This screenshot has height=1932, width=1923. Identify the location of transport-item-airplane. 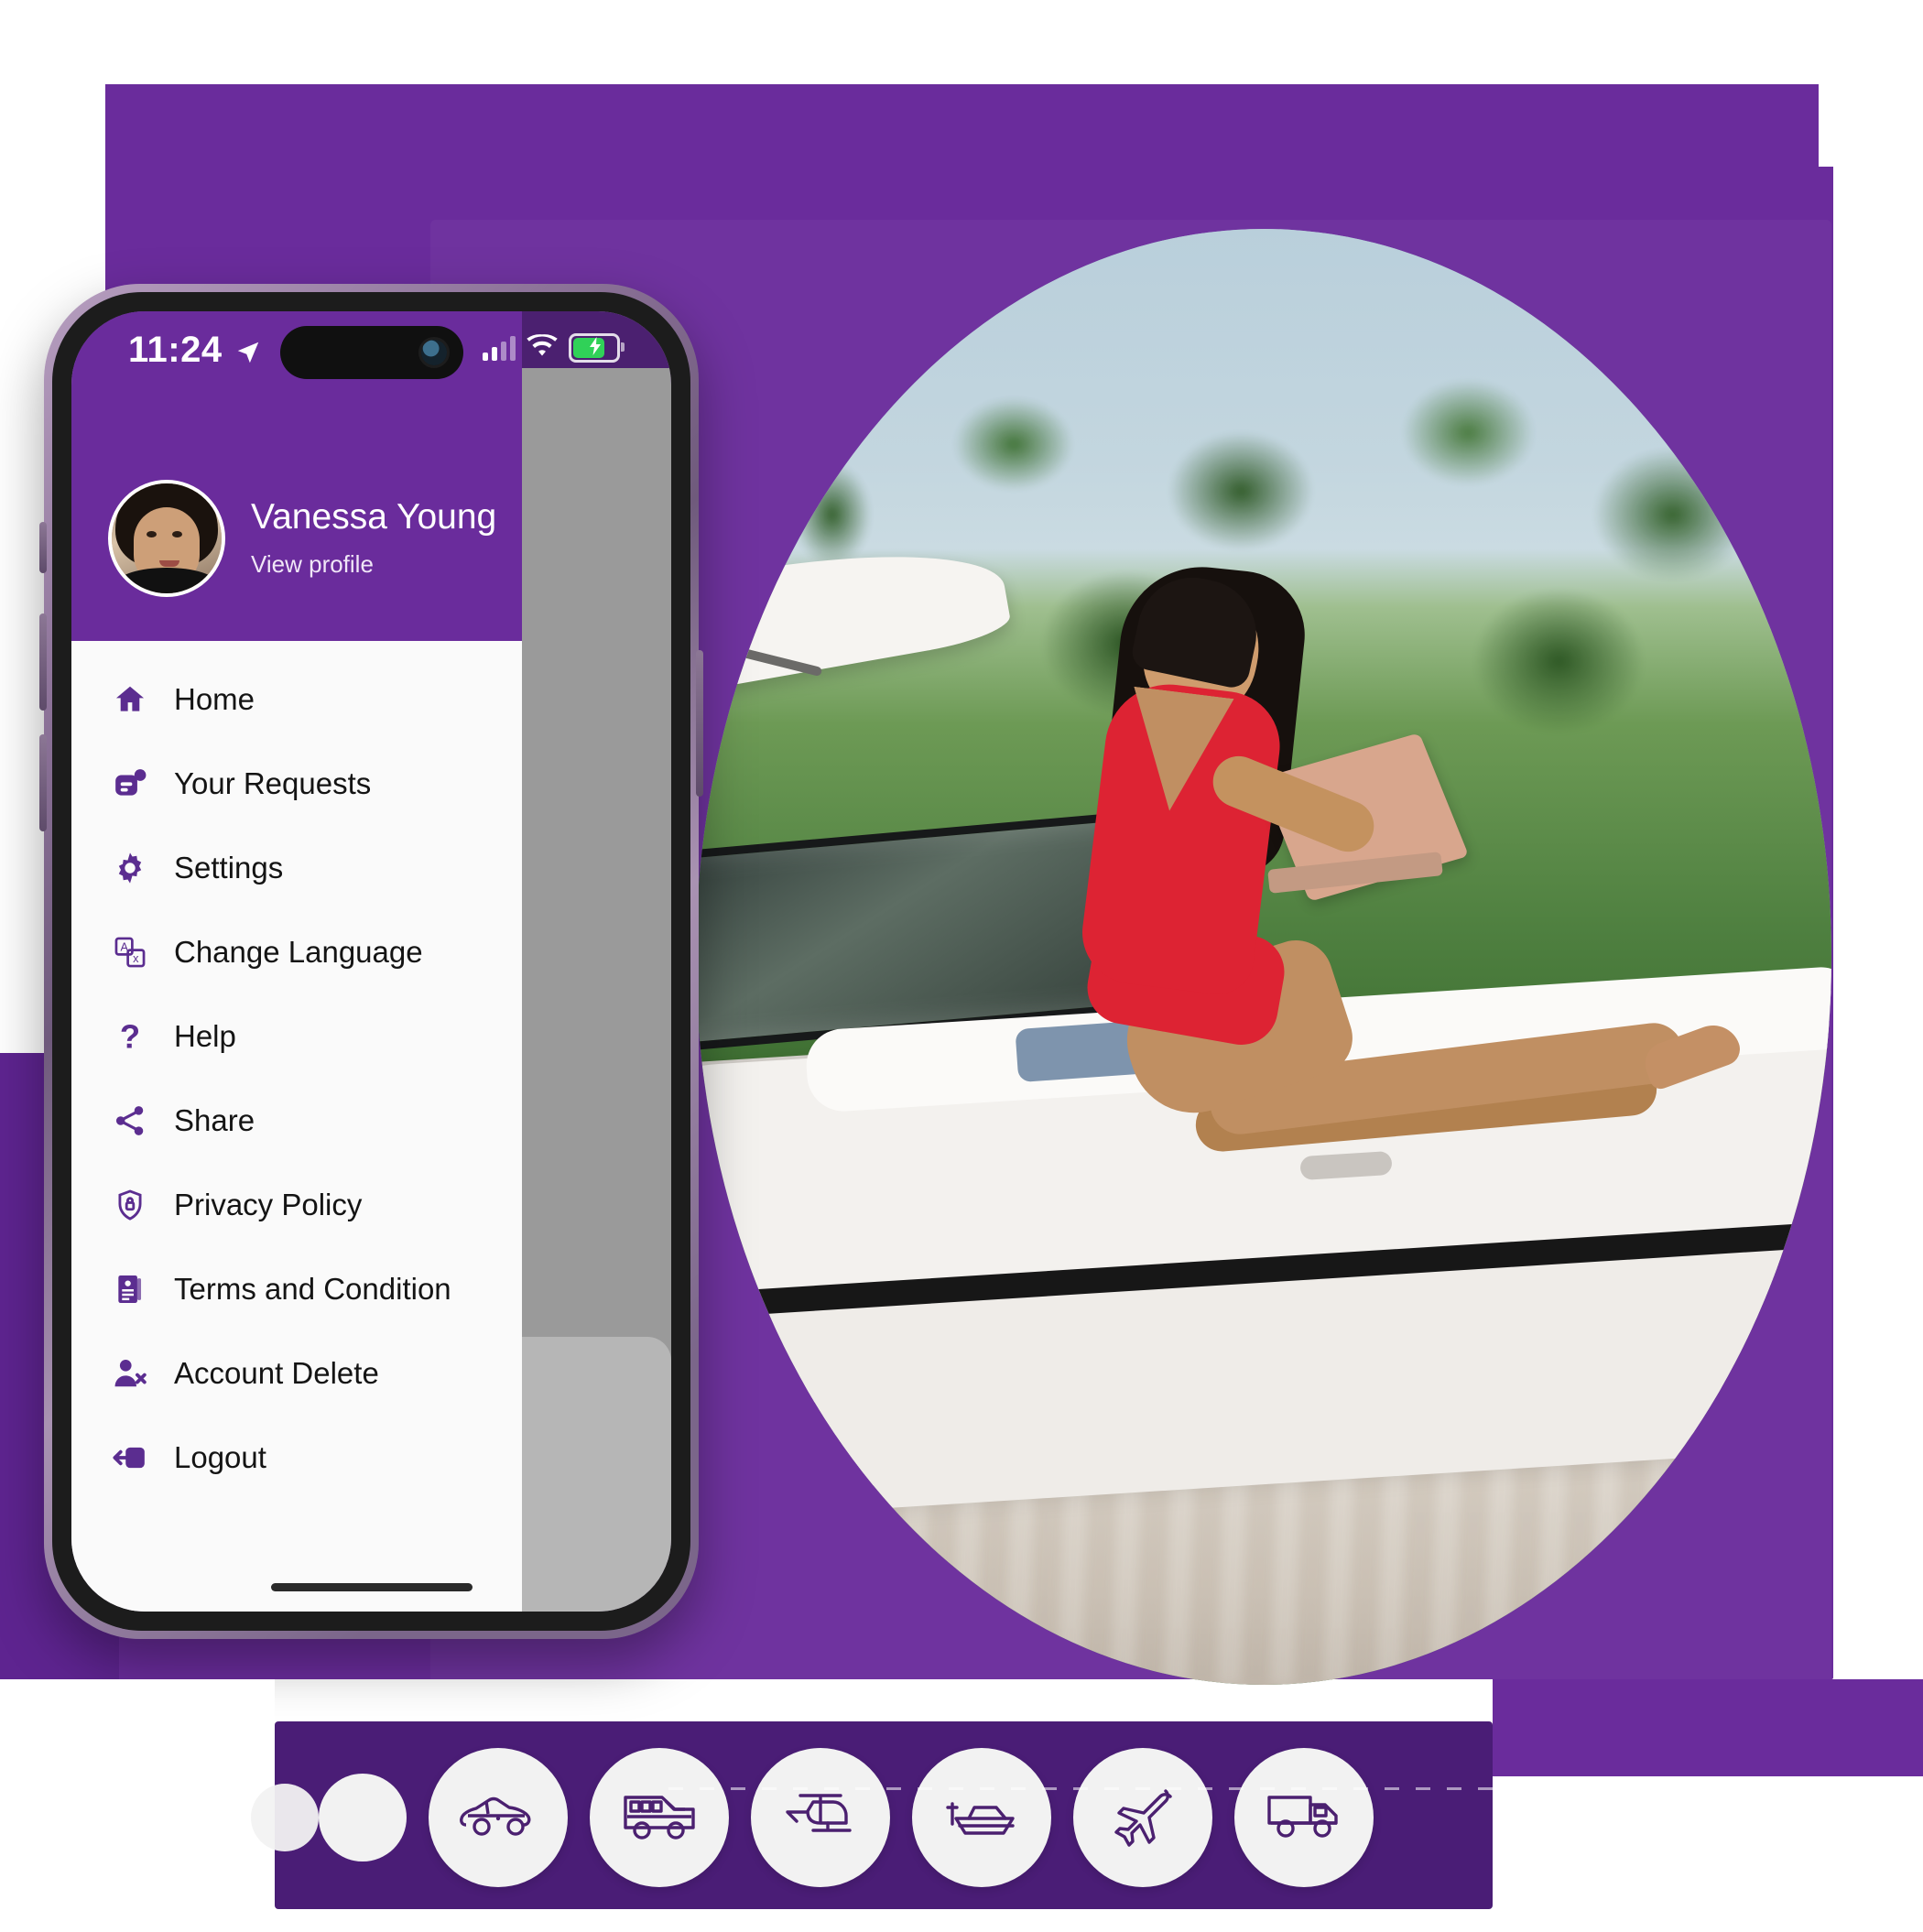
(1142, 1817).